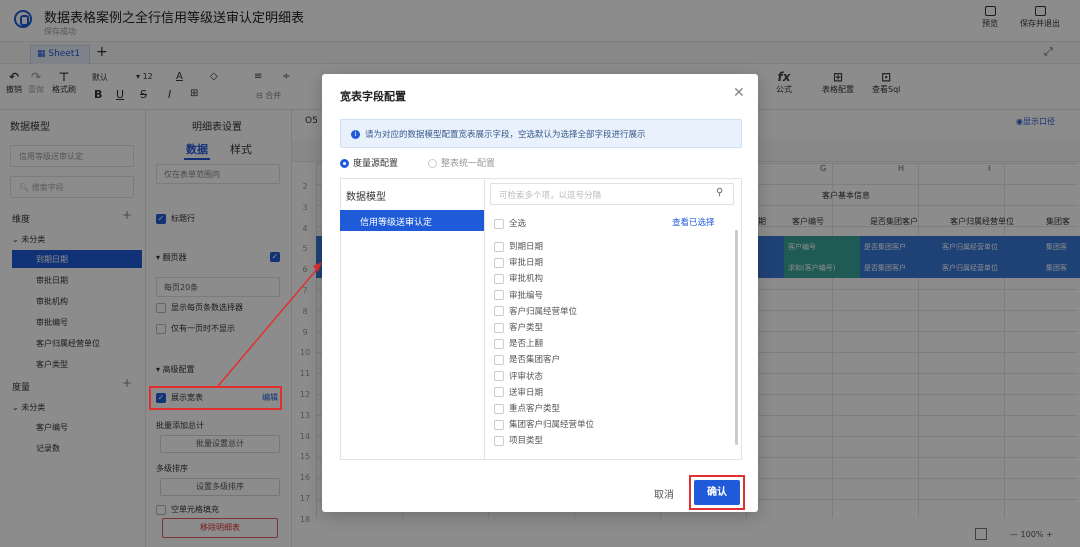  Describe the element at coordinates (369, 162) in the screenshot. I see `radio-by-measure: 度量源配置` at that location.